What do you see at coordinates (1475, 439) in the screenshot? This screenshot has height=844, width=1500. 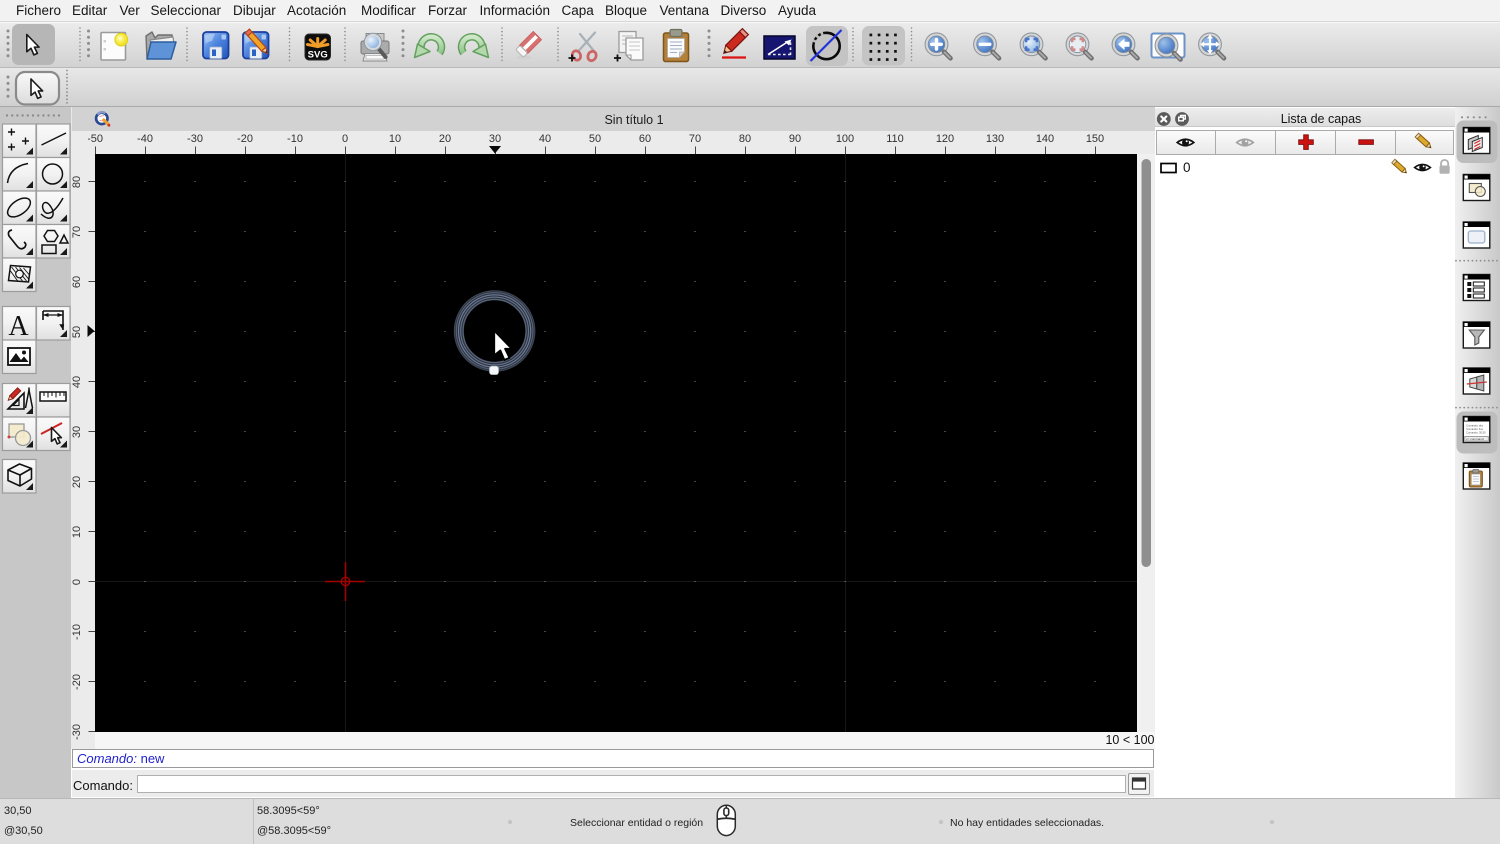 I see `svg-text: c> command` at bounding box center [1475, 439].